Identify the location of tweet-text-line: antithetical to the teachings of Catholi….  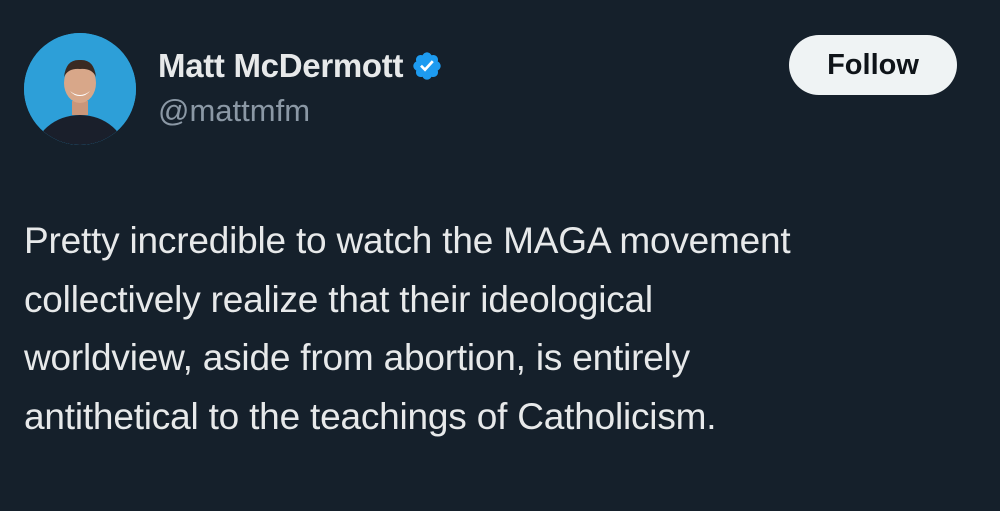
(370, 416).